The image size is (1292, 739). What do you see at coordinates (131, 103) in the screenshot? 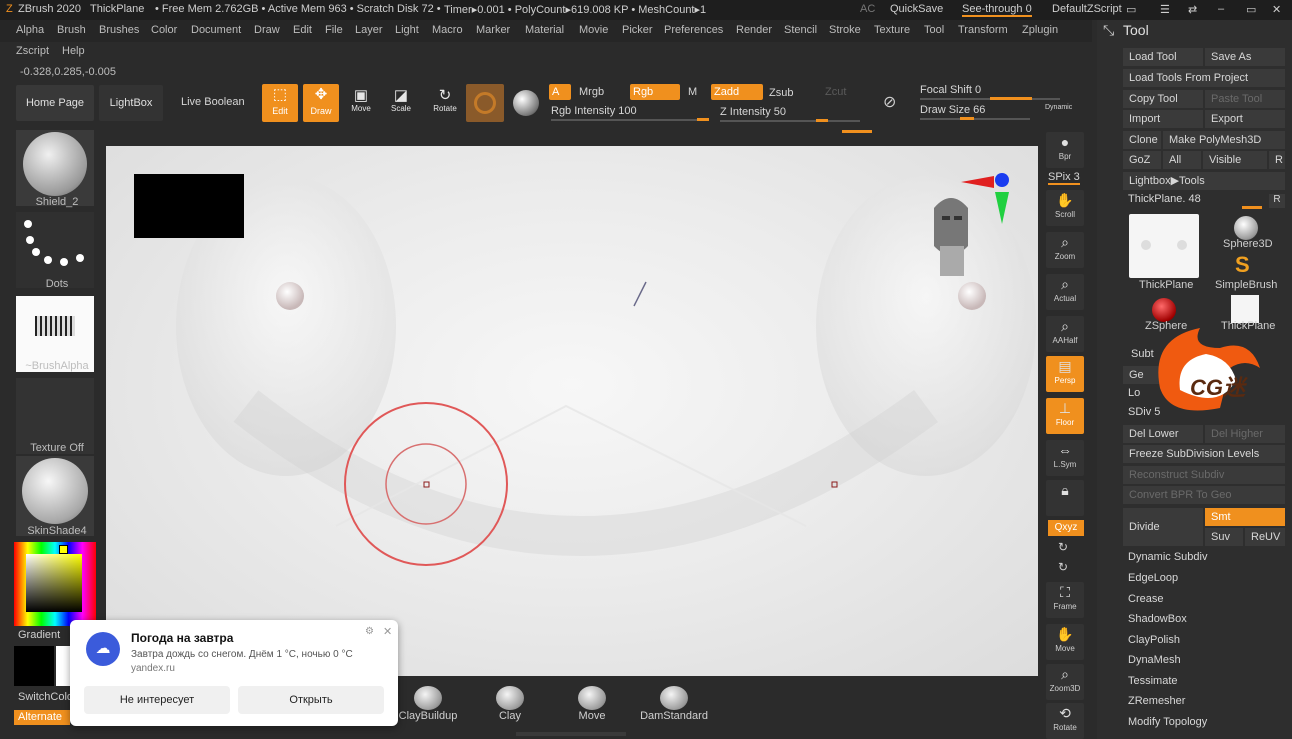
I see `lightbox-button: LightBox` at bounding box center [131, 103].